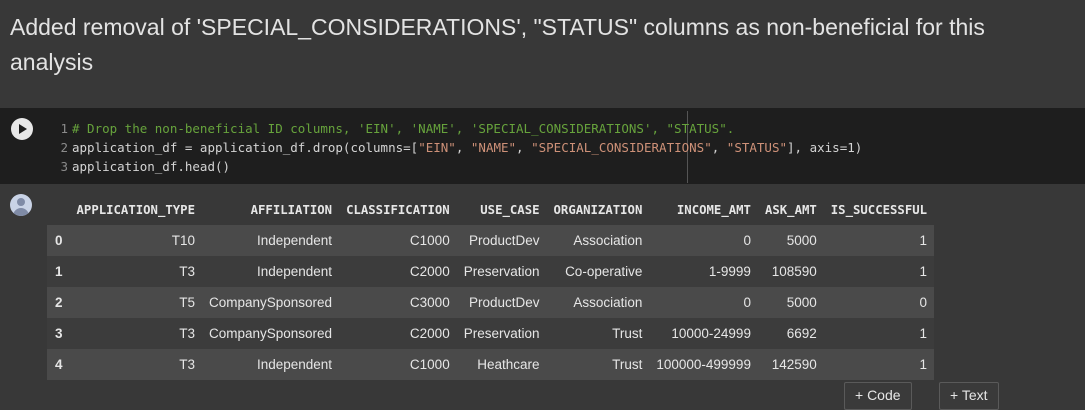 The image size is (1085, 410). Describe the element at coordinates (58, 364) in the screenshot. I see `row-index: 4` at that location.